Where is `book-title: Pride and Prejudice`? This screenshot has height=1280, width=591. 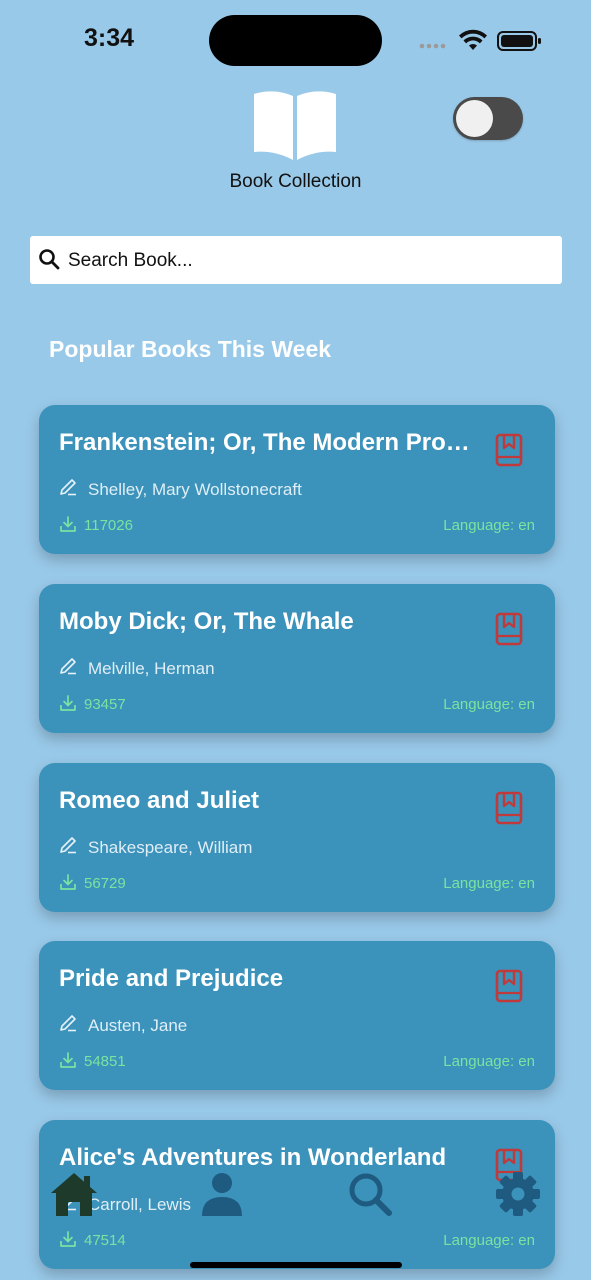
book-title: Pride and Prejudice is located at coordinates (171, 978).